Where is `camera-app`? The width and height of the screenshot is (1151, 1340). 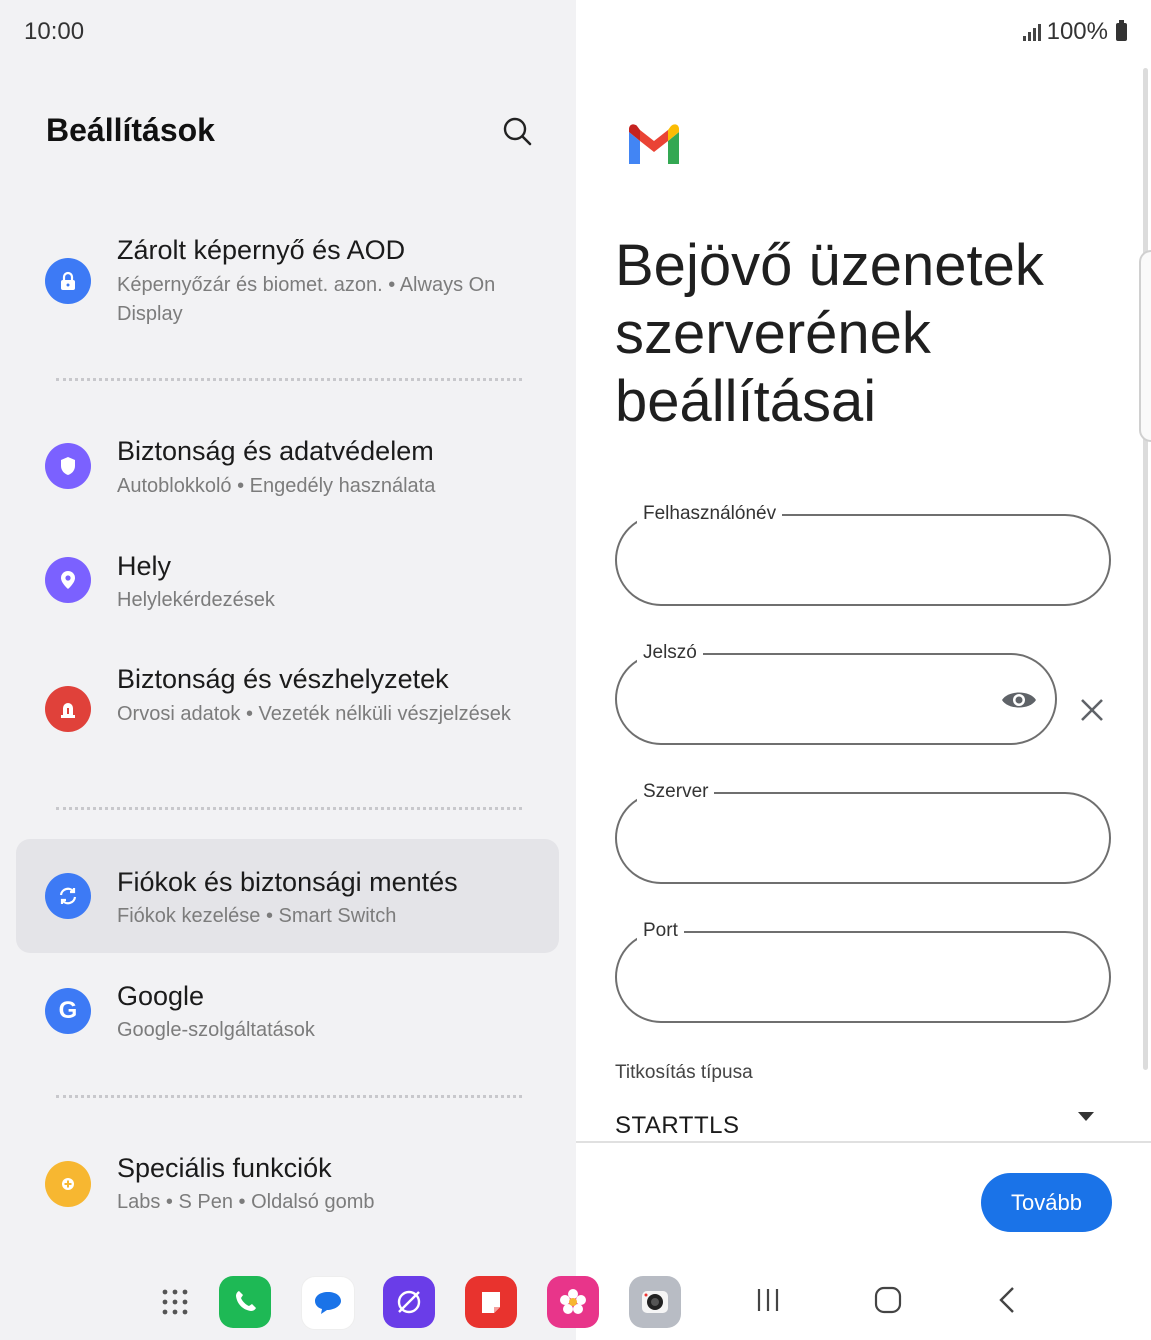 camera-app is located at coordinates (655, 1302).